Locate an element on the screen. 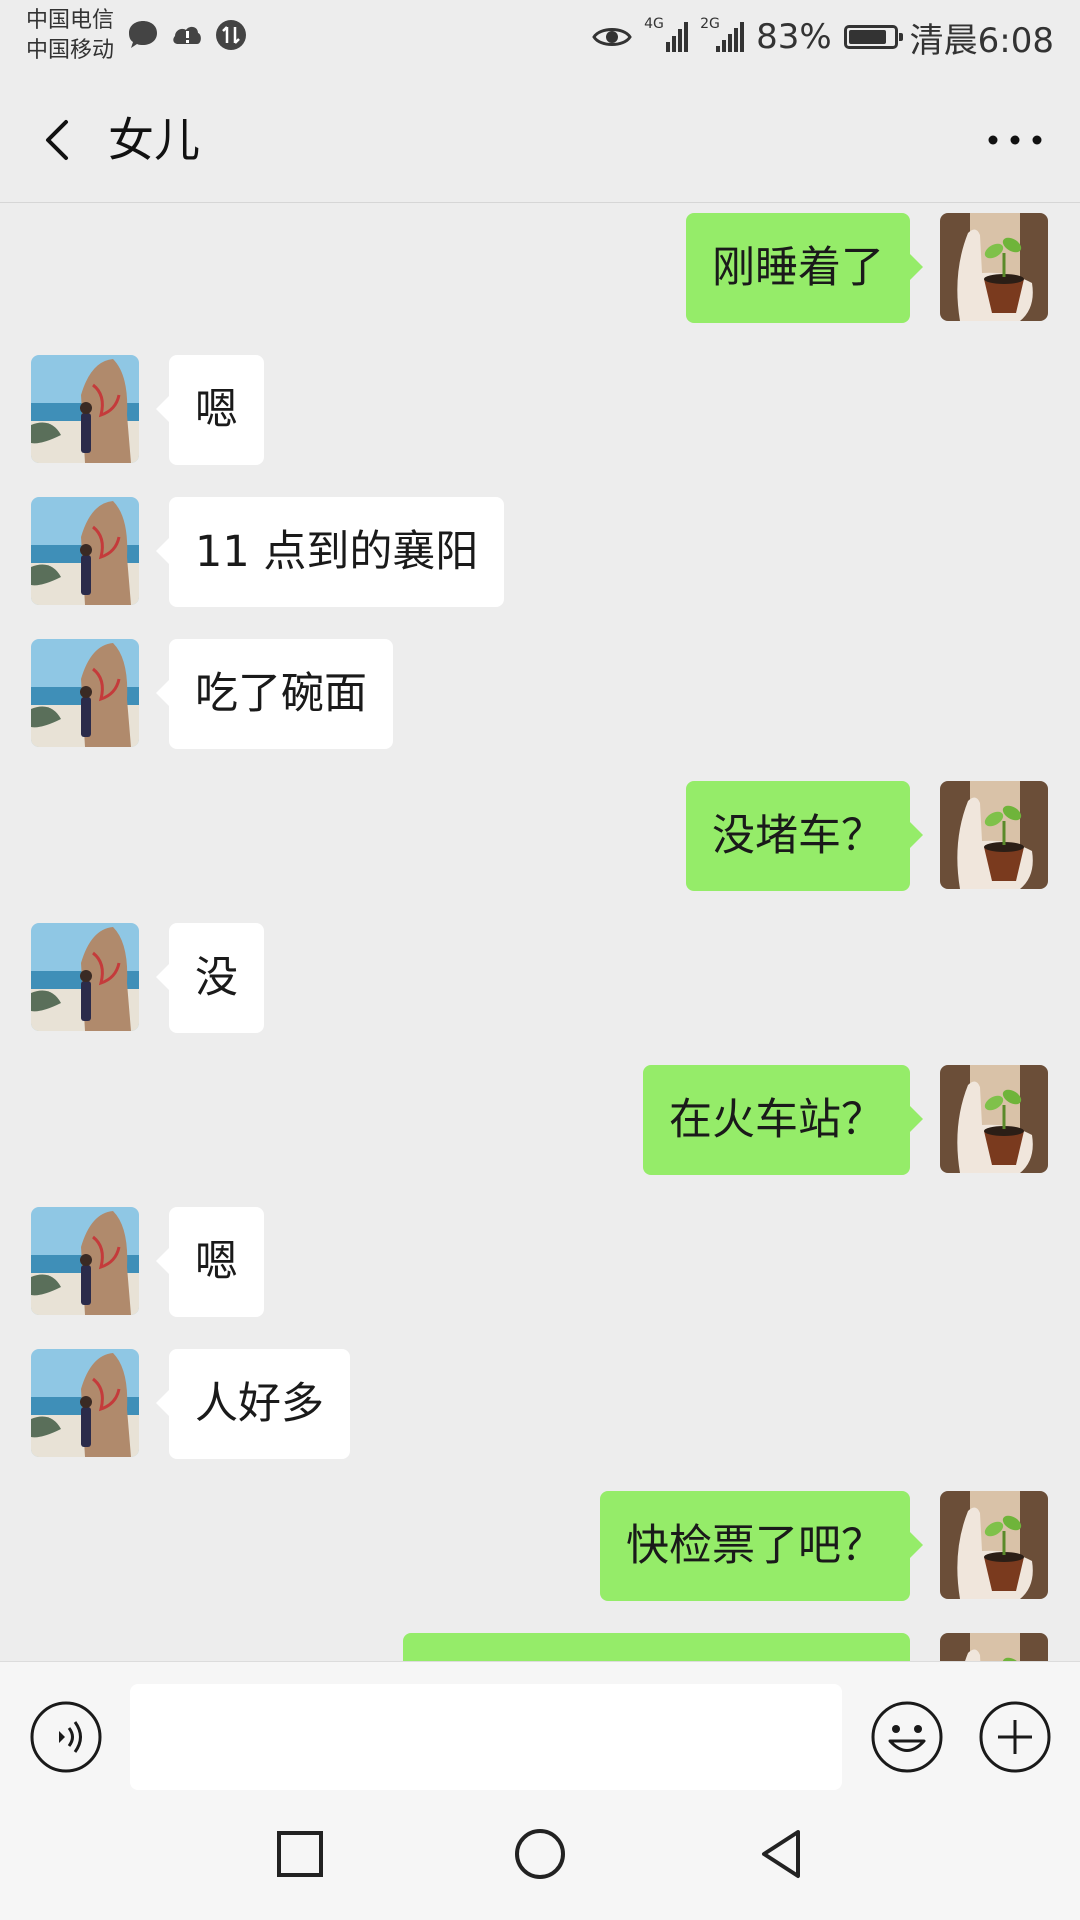  network-type-2: 2G is located at coordinates (710, 24).